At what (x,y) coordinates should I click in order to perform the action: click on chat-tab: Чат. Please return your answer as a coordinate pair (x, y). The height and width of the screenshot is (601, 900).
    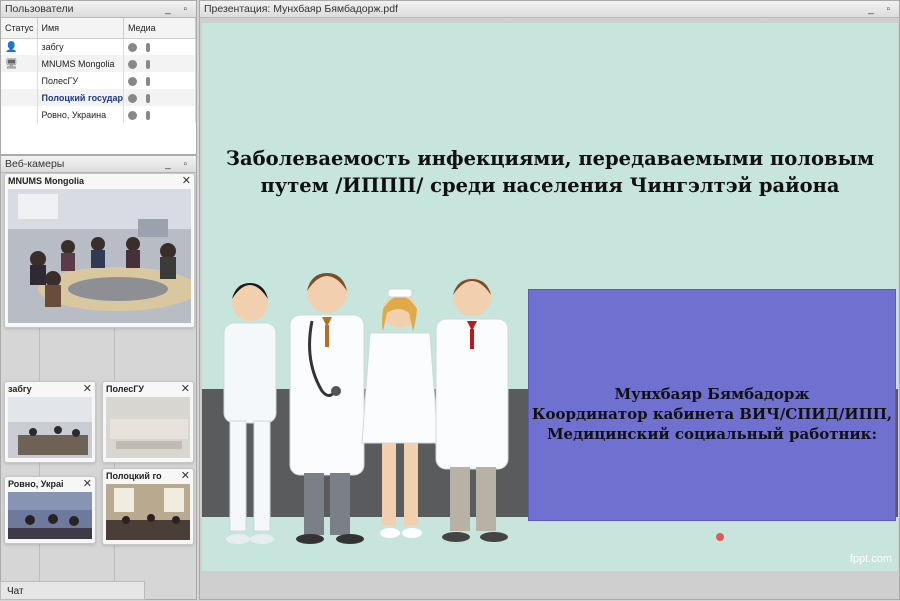
    Looking at the image, I should click on (72, 590).